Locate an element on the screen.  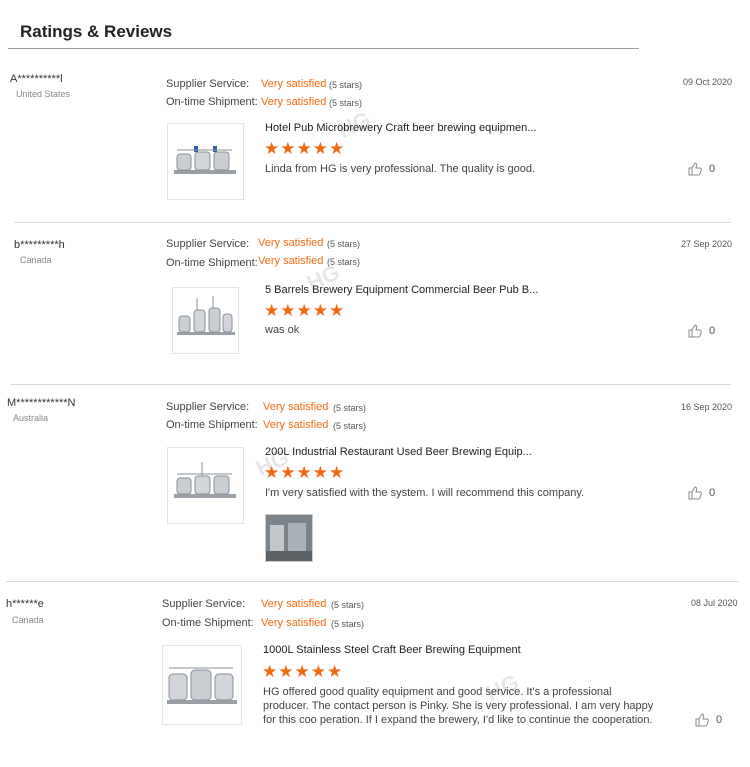
reviewer-name: h******e is located at coordinates (25, 604).